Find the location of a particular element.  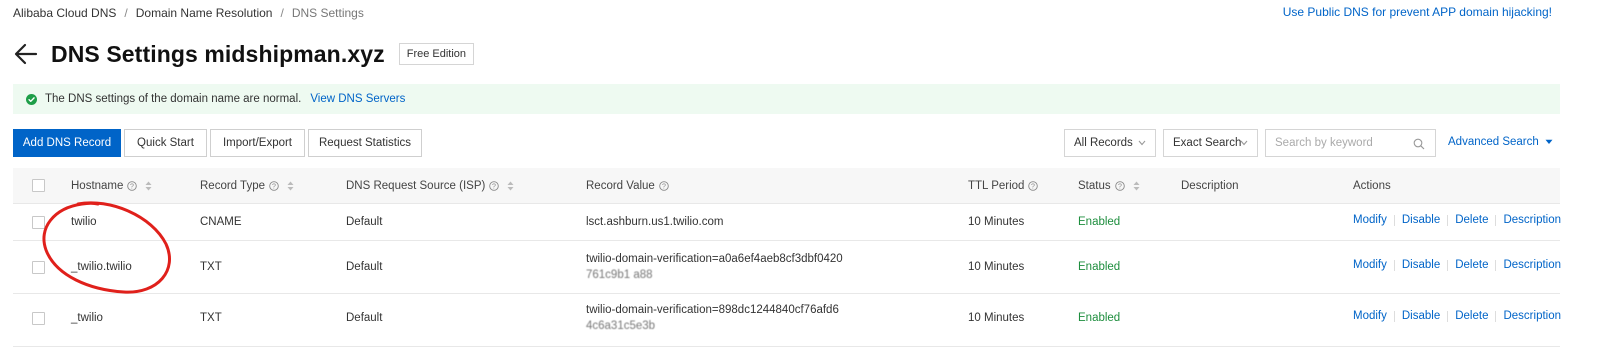

search-box is located at coordinates (1350, 143).